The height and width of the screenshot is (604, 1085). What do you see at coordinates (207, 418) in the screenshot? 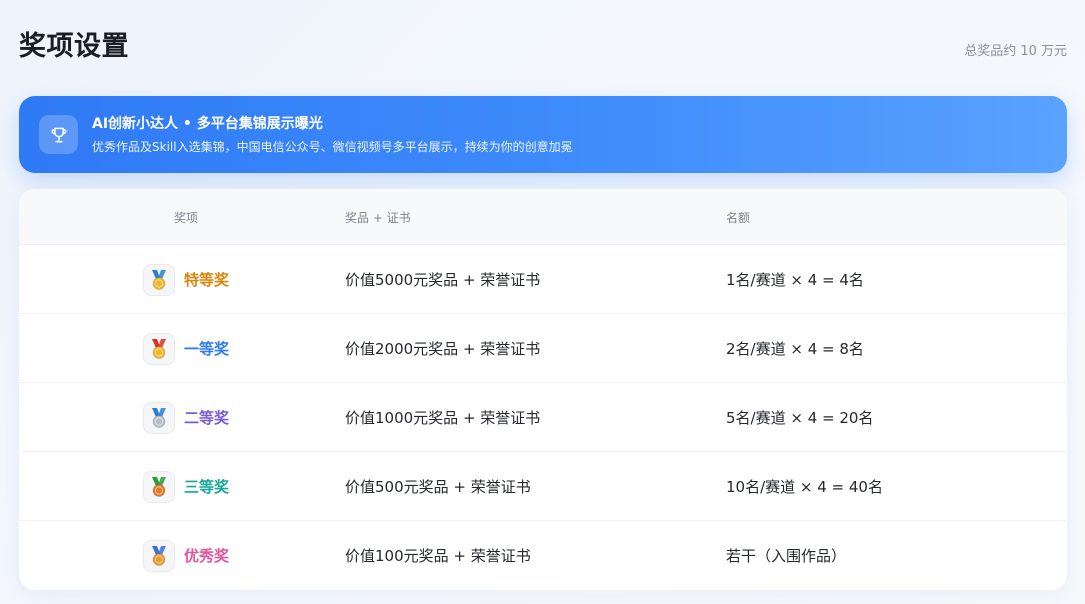
I see `award-name: 二等奖` at bounding box center [207, 418].